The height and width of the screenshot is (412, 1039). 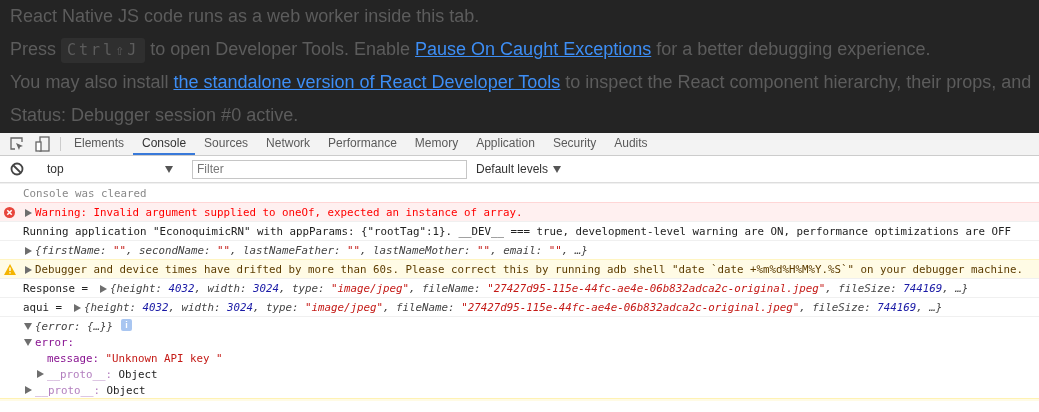 I want to click on devtools-tab: Network, so click(x=288, y=144).